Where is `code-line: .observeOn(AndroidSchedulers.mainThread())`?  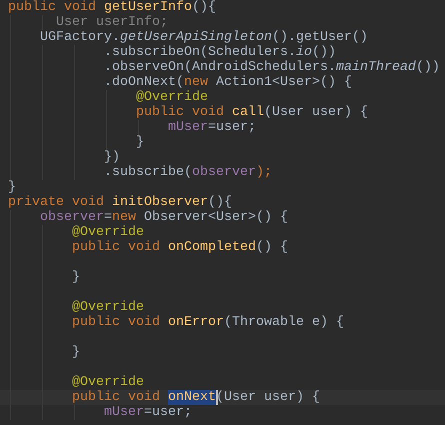 code-line: .observeOn(AndroidSchedulers.mainThread()) is located at coordinates (272, 67).